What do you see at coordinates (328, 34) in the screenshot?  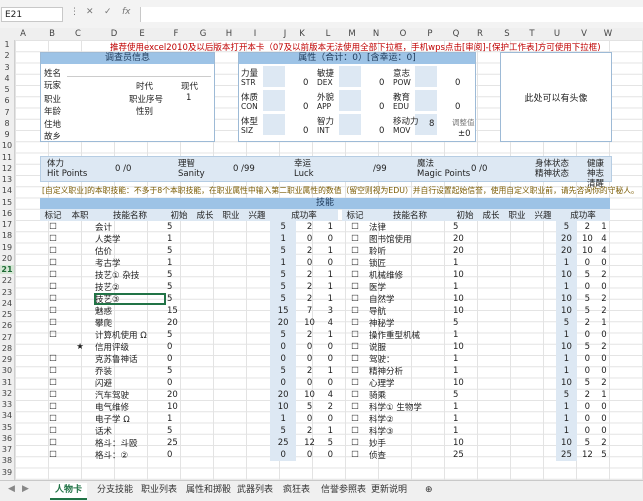 I see `column-header-l: L` at bounding box center [328, 34].